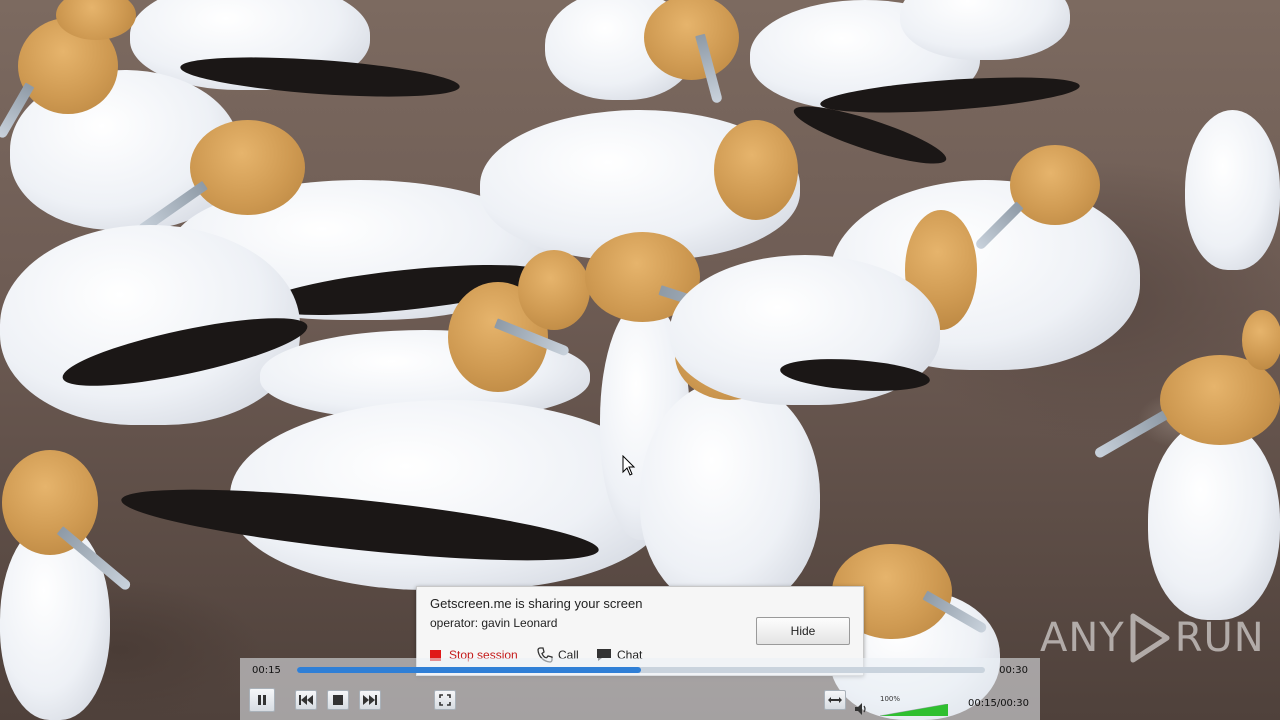 The height and width of the screenshot is (720, 1280). Describe the element at coordinates (1082, 638) in the screenshot. I see `watermark-text-any: ANY` at that location.